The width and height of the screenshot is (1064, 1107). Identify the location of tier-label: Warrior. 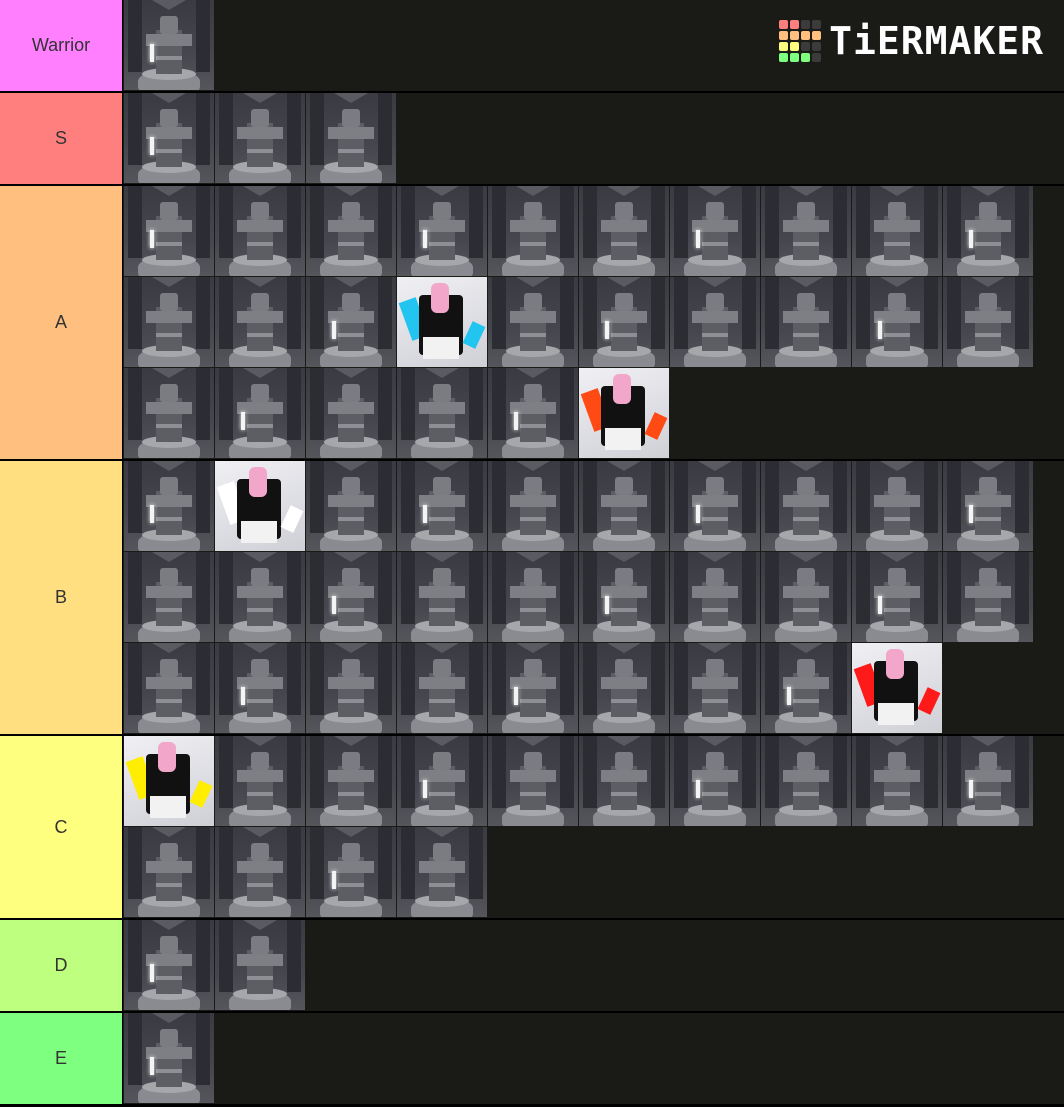
(61, 45).